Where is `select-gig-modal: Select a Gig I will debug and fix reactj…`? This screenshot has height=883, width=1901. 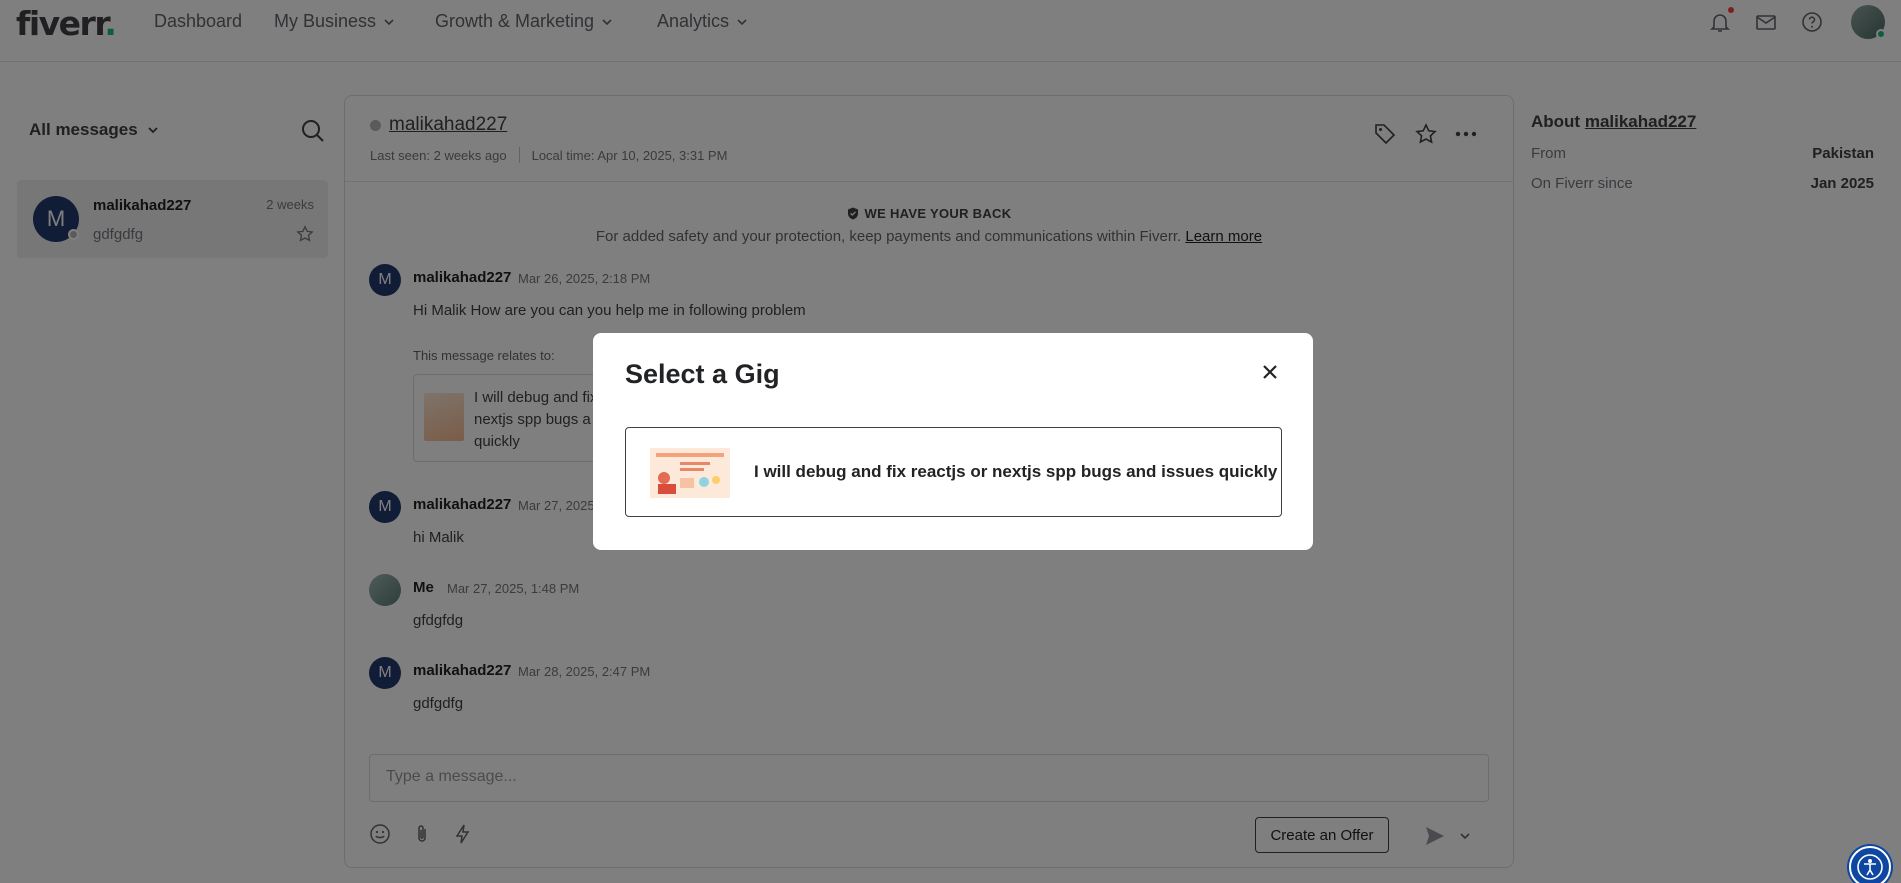
select-gig-modal: Select a Gig I will debug and fix reactj… is located at coordinates (953, 441).